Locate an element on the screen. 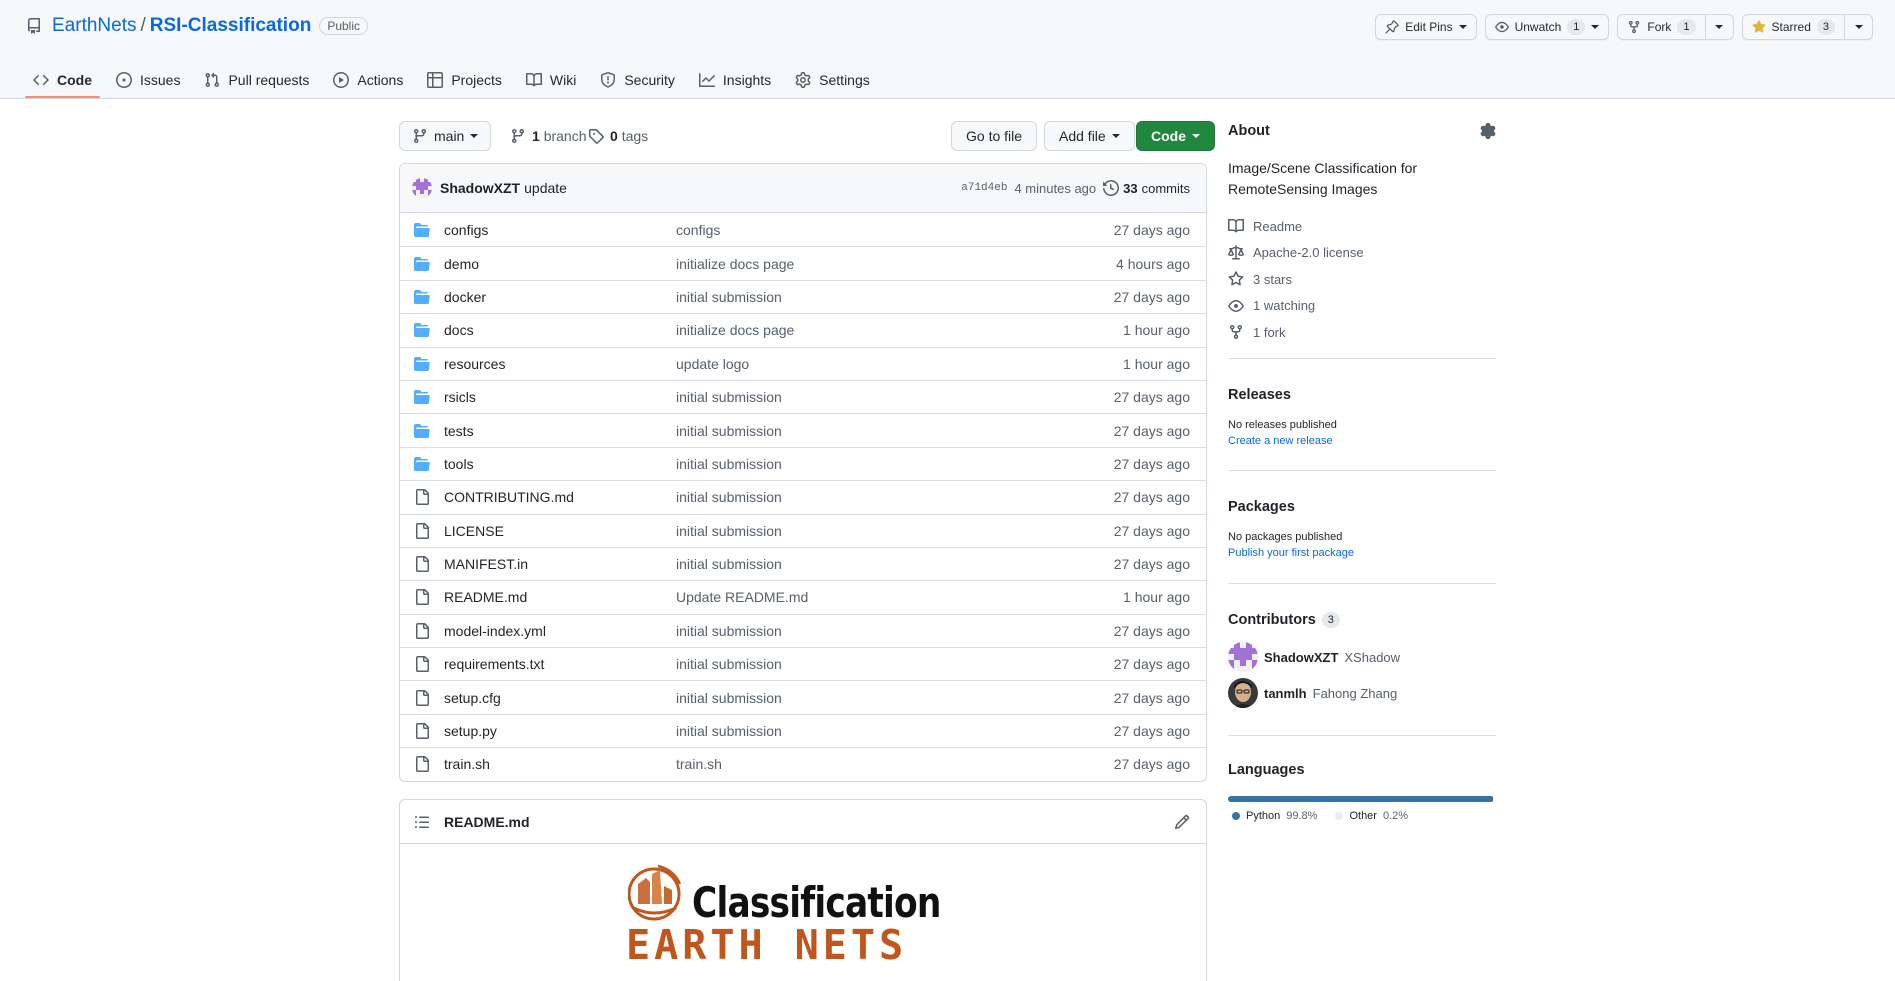 The image size is (1895, 981). file-name-link: model-index.yml is located at coordinates (560, 631).